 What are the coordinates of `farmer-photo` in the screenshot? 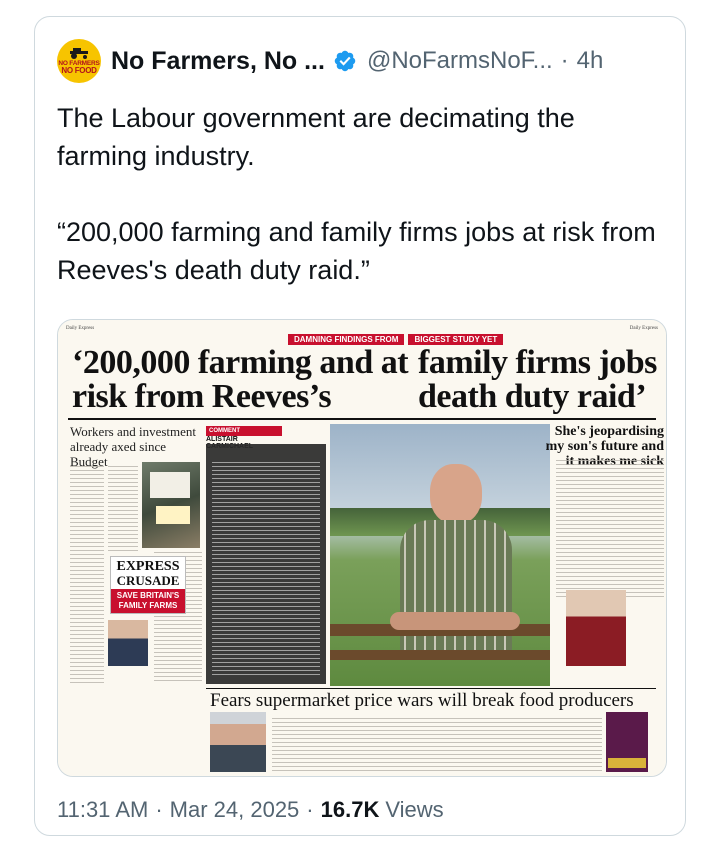 It's located at (440, 555).